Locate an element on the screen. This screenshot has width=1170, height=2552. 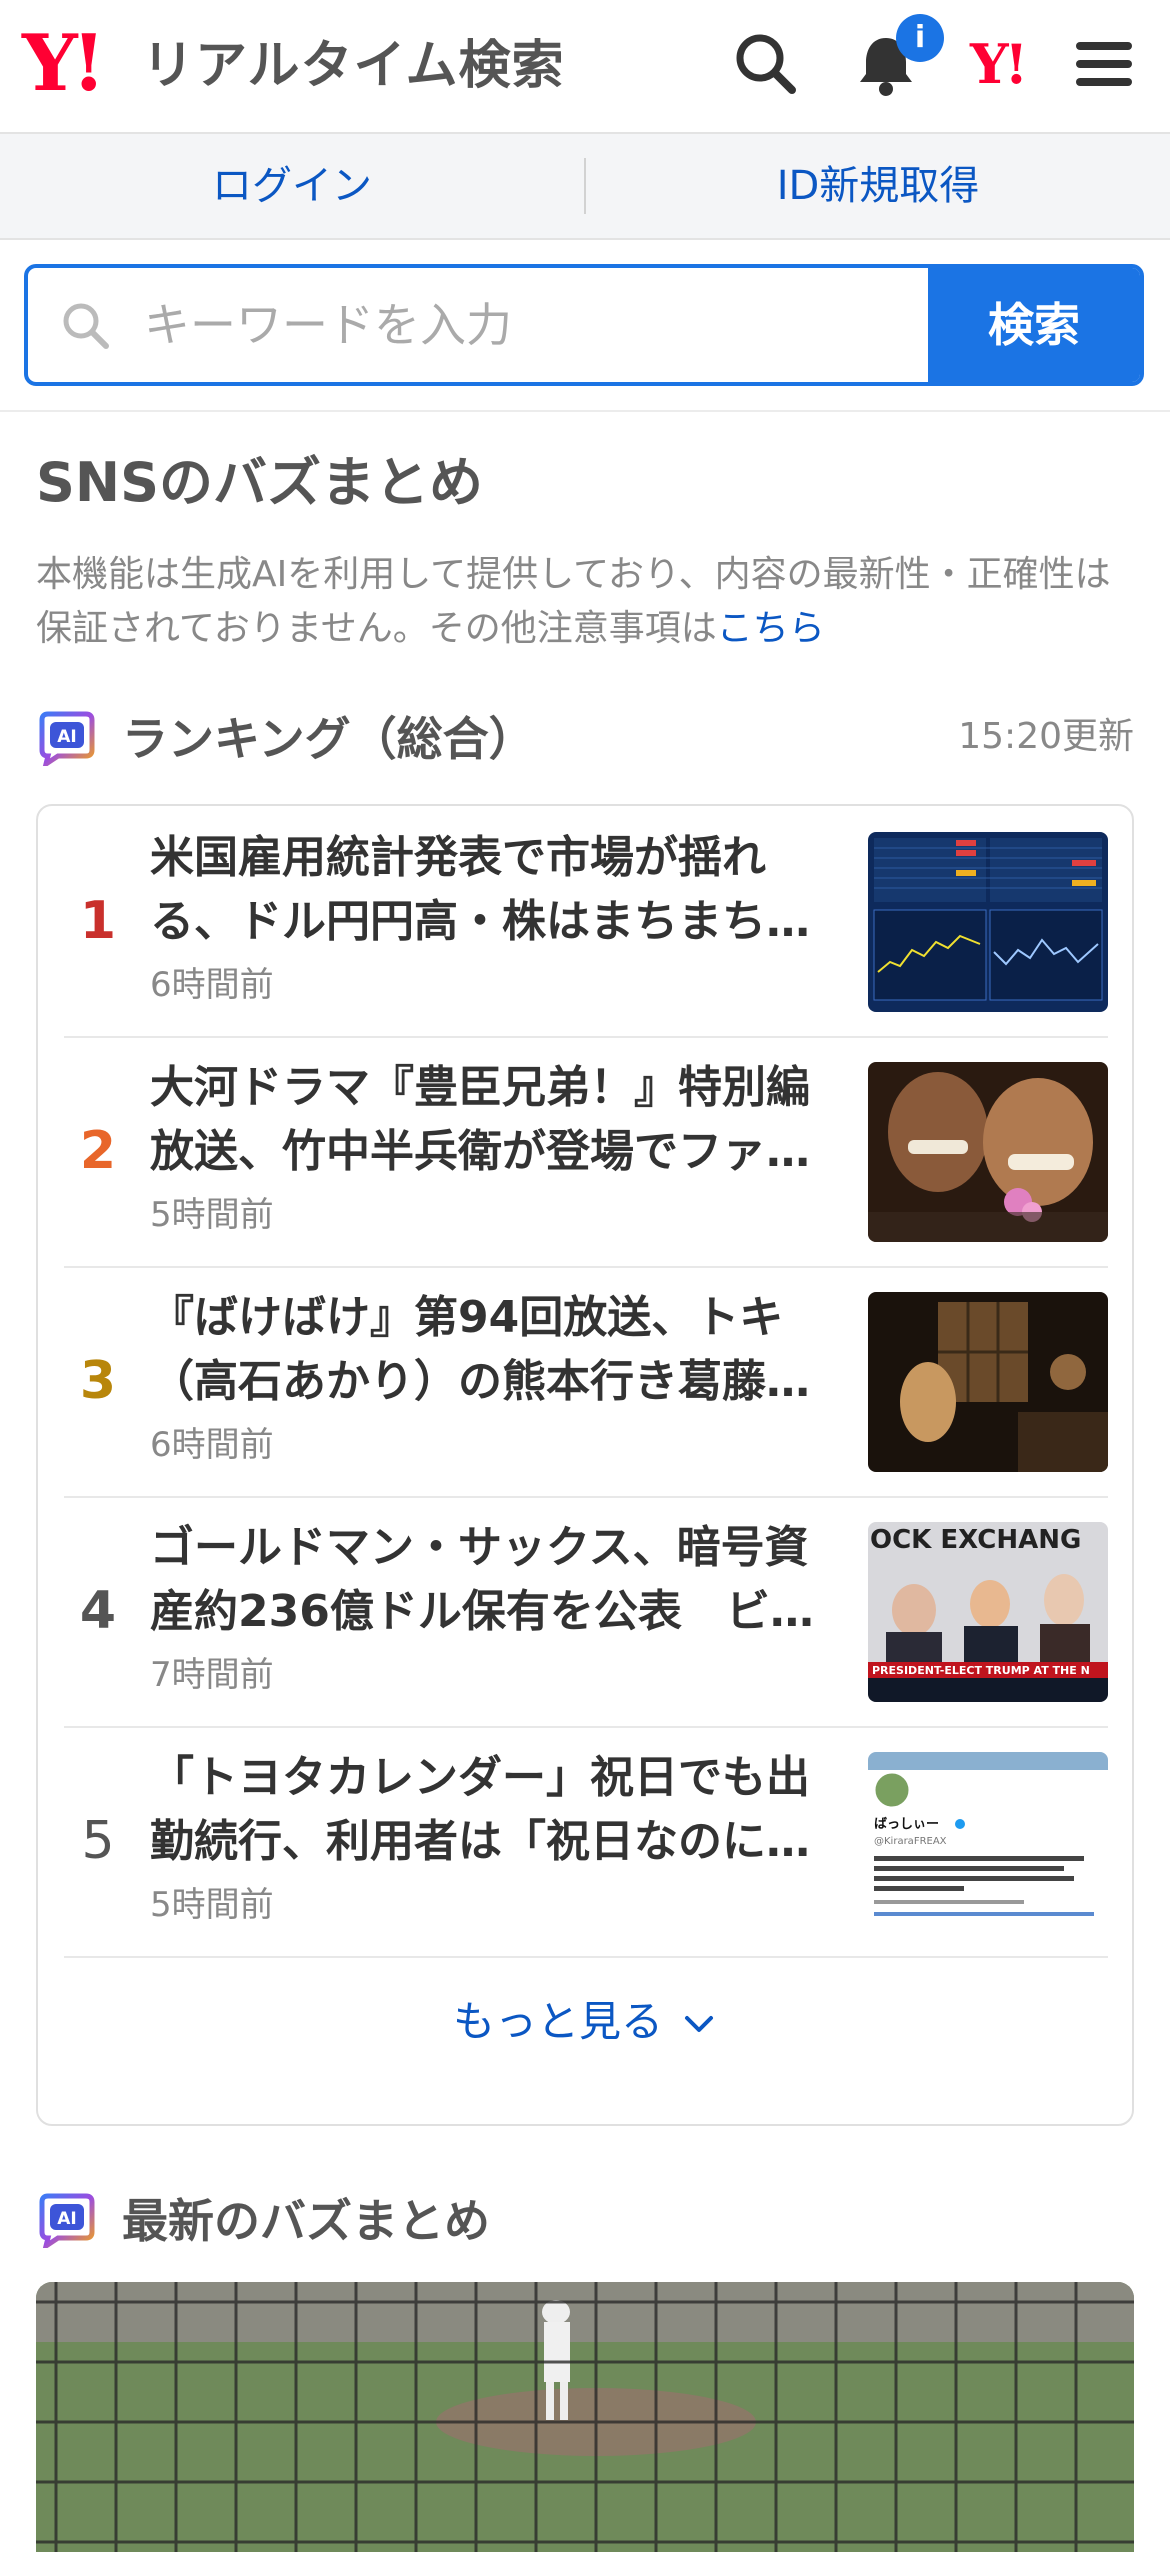
search-button: 検索 is located at coordinates (1034, 325).